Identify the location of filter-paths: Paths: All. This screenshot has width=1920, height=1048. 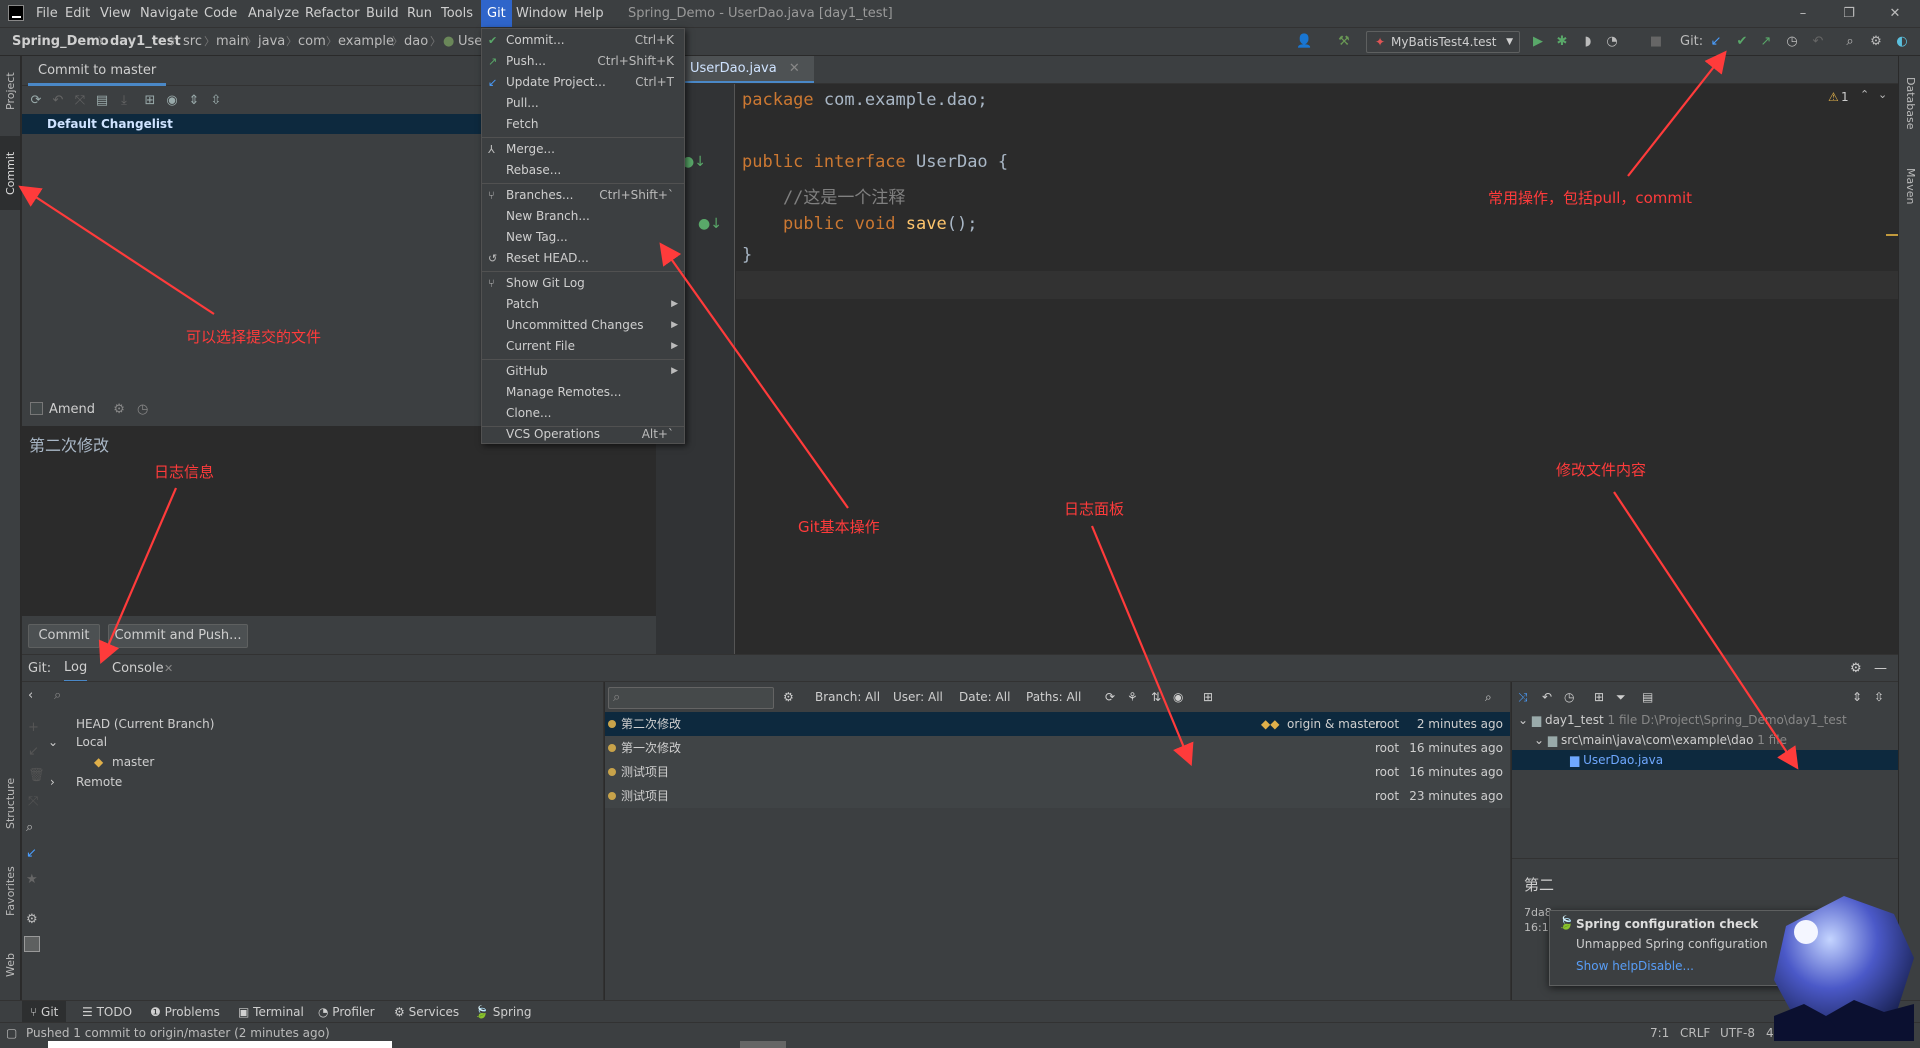
(1053, 697).